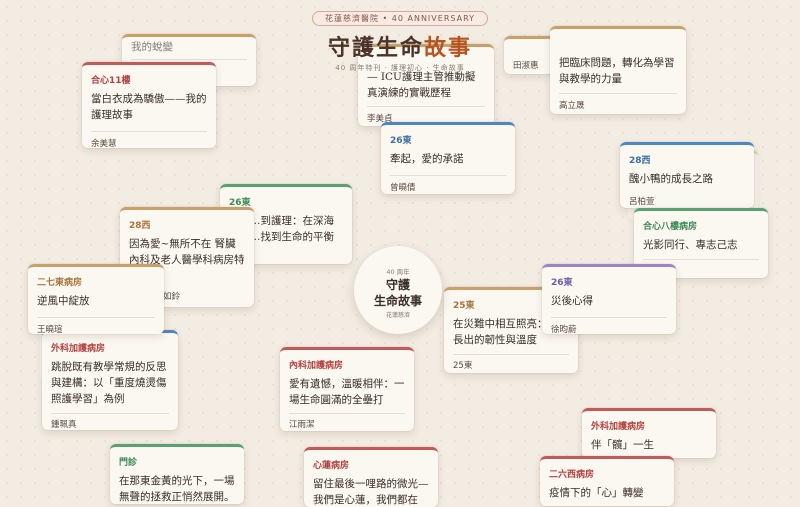  I want to click on story-card: 合心11樓 當白衣成為驕傲——我的護理故事 余美慧, so click(149, 105).